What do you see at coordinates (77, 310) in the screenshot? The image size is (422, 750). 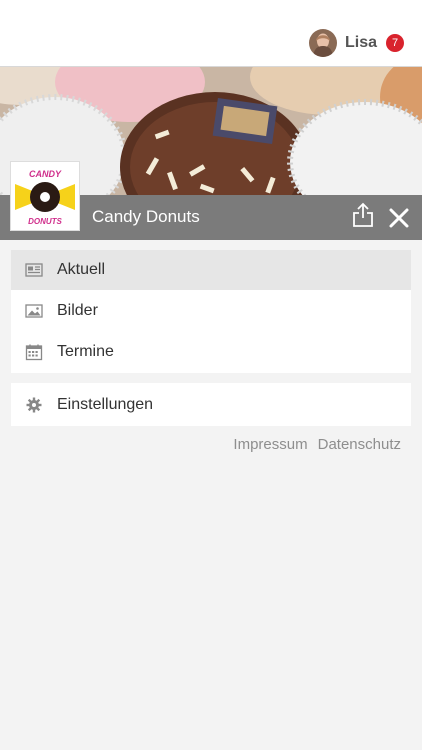 I see `menu-label: Bilder` at bounding box center [77, 310].